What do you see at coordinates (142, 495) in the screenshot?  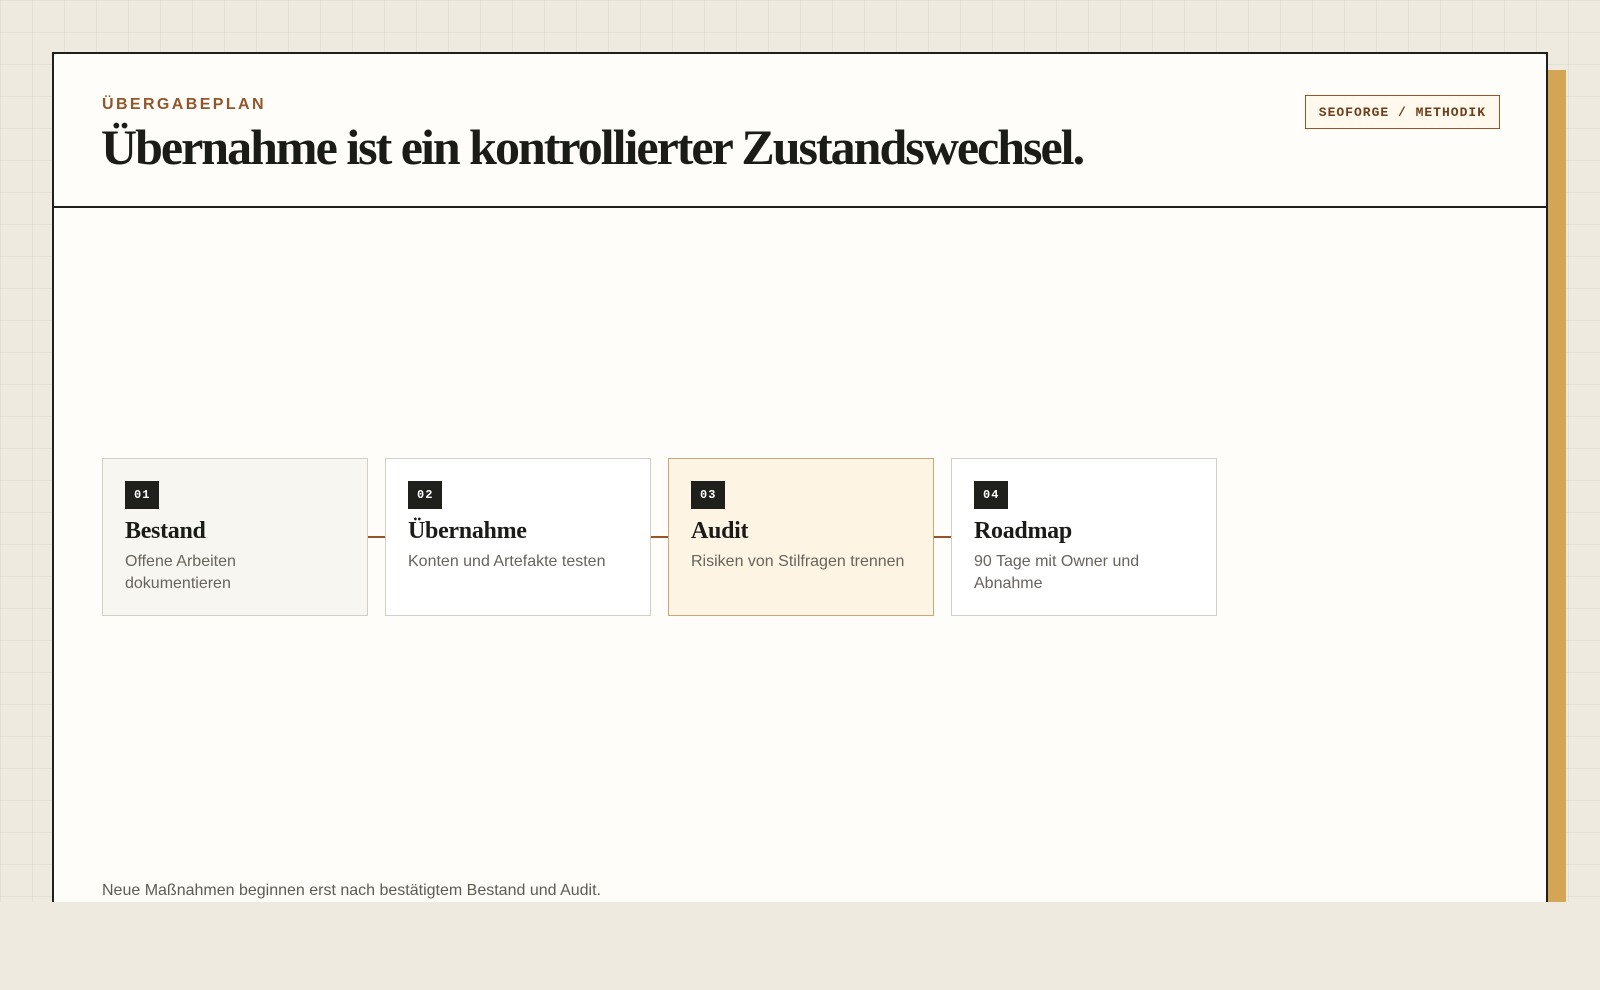 I see `step-number-badge: 01` at bounding box center [142, 495].